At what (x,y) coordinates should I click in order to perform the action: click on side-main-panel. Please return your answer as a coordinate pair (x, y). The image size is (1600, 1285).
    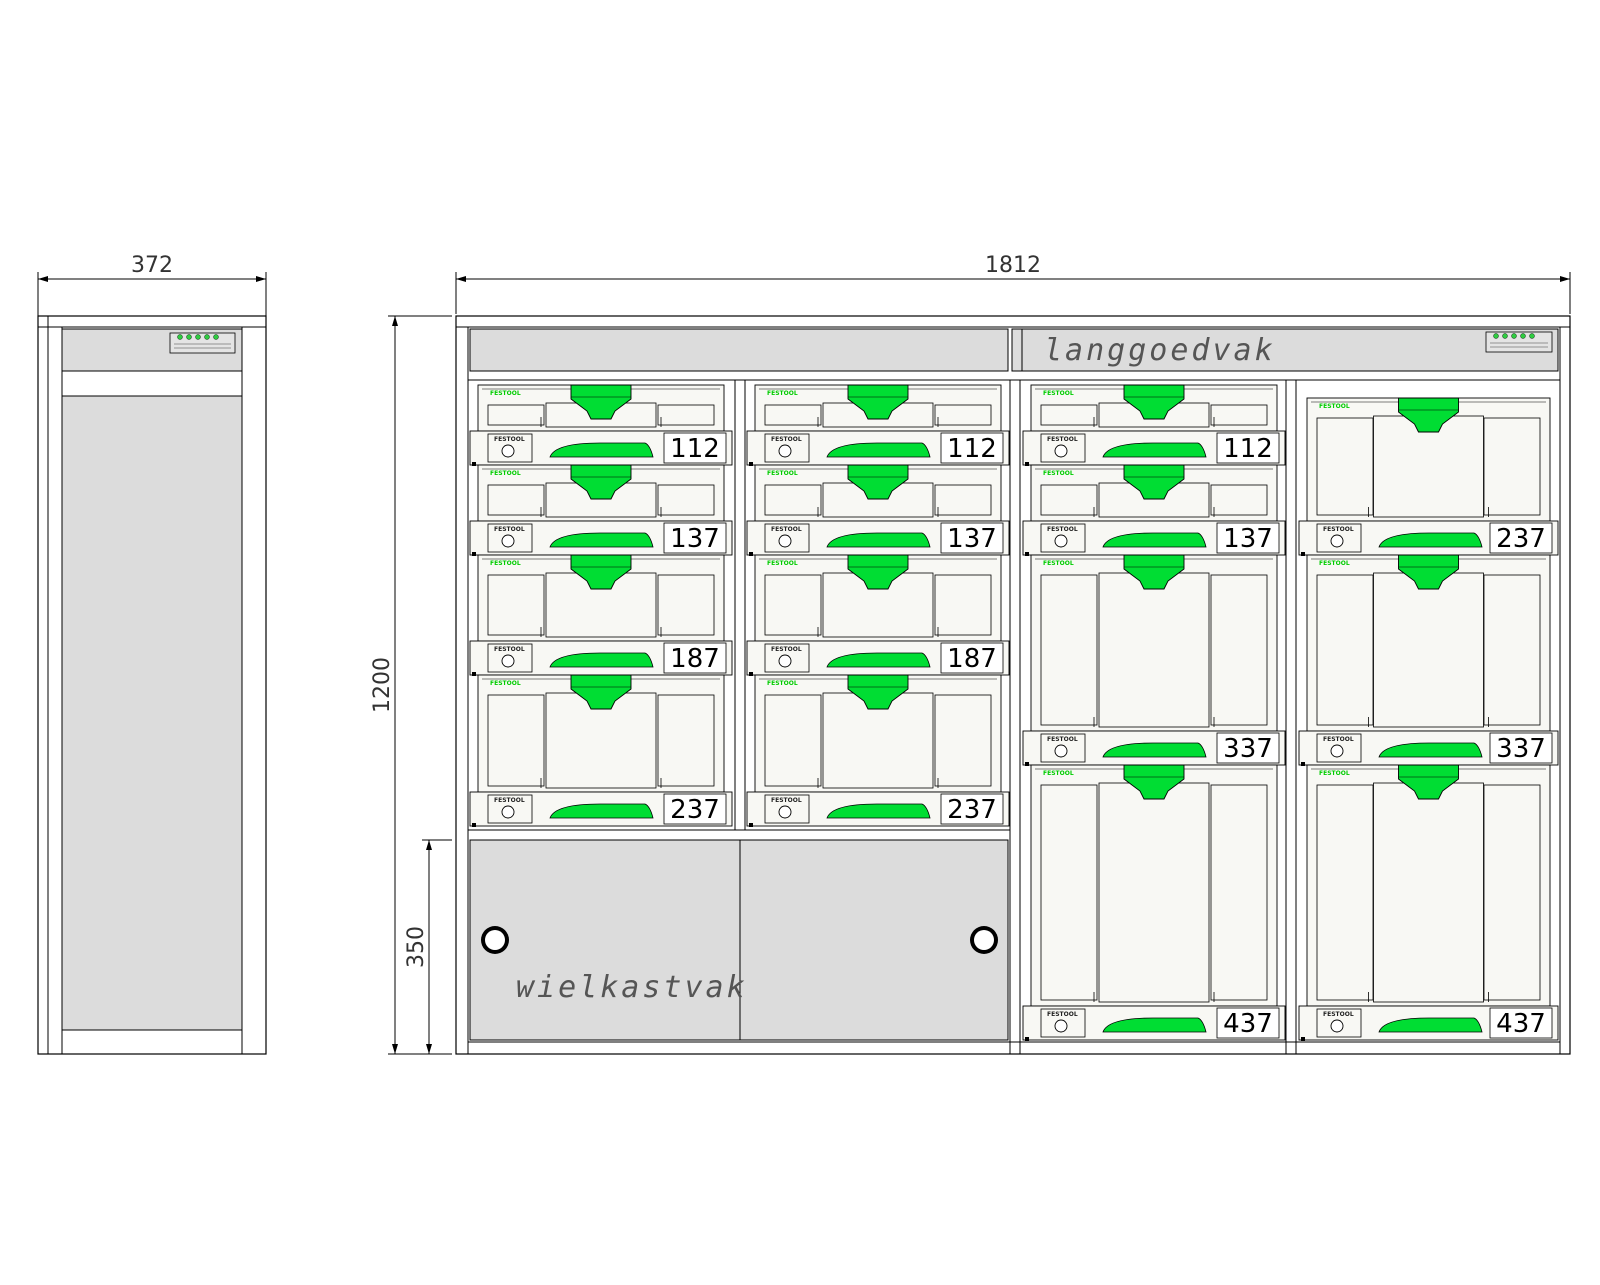
    Looking at the image, I should click on (152, 713).